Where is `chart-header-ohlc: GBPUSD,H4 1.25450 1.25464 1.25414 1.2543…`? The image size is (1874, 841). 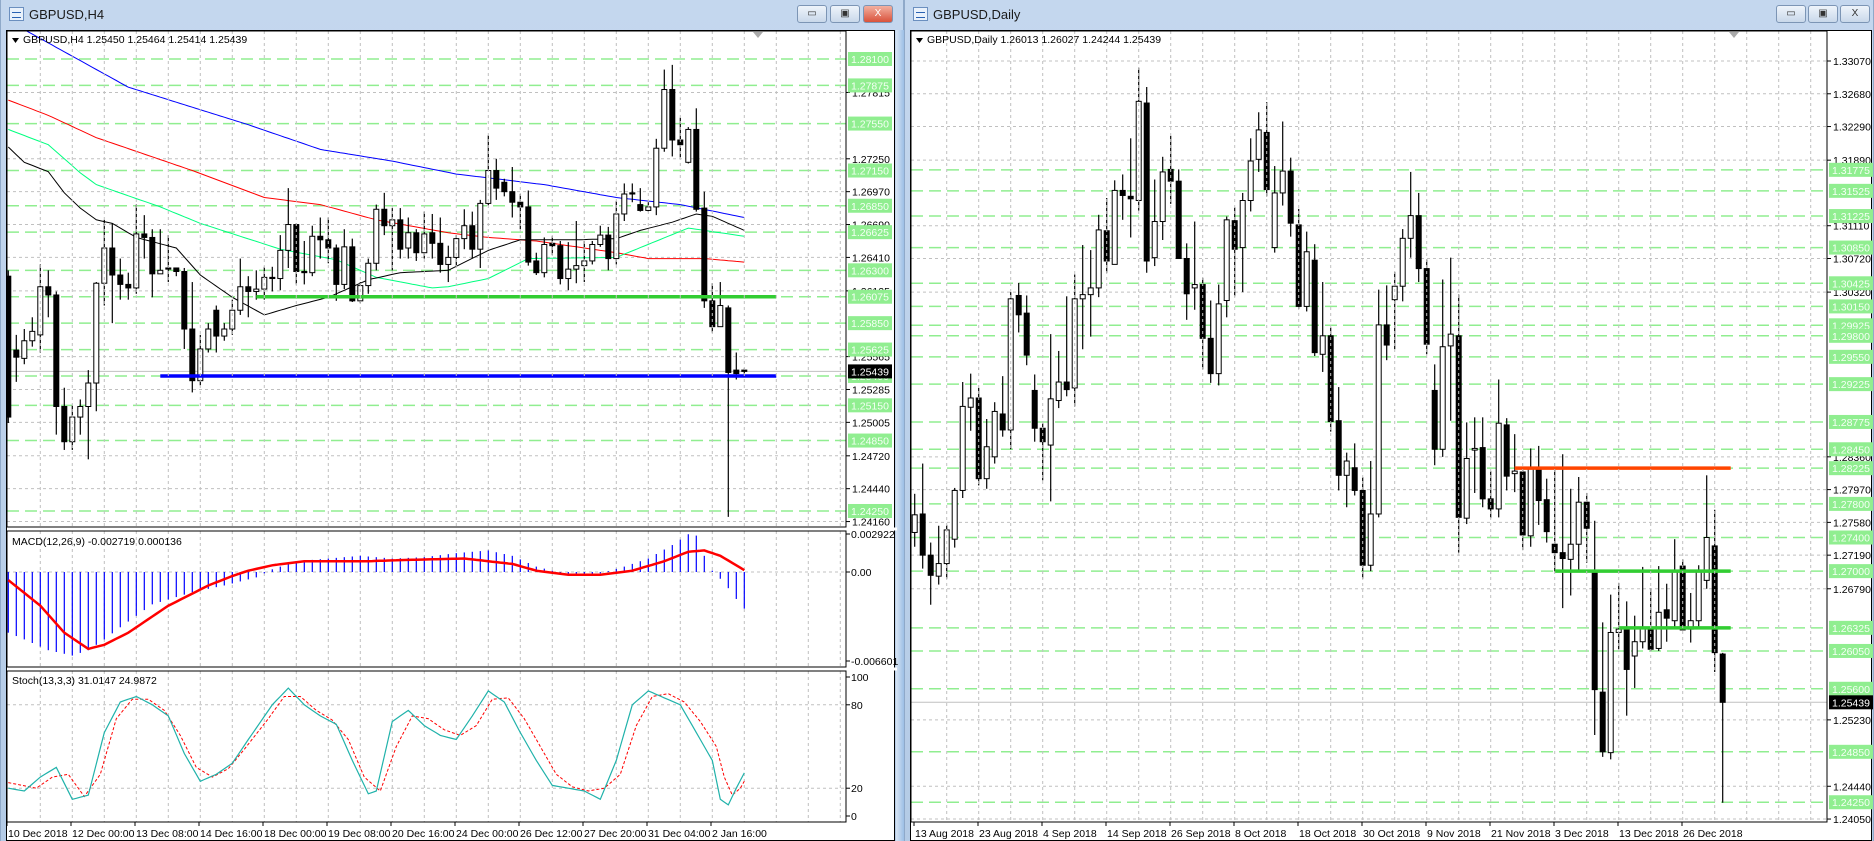
chart-header-ohlc: GBPUSD,H4 1.25450 1.25464 1.25414 1.2543… is located at coordinates (135, 40).